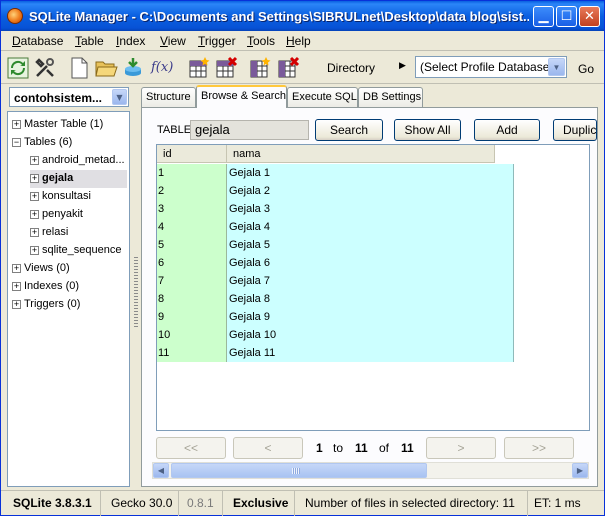 Image resolution: width=605 pixels, height=516 pixels. What do you see at coordinates (45, 68) in the screenshot?
I see `settings-button` at bounding box center [45, 68].